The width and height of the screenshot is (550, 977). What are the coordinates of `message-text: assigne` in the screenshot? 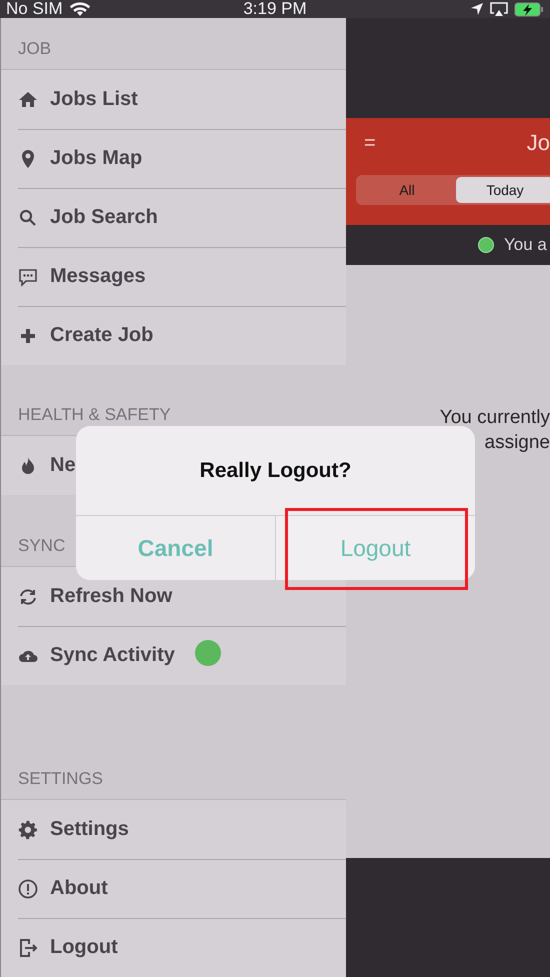 It's located at (517, 443).